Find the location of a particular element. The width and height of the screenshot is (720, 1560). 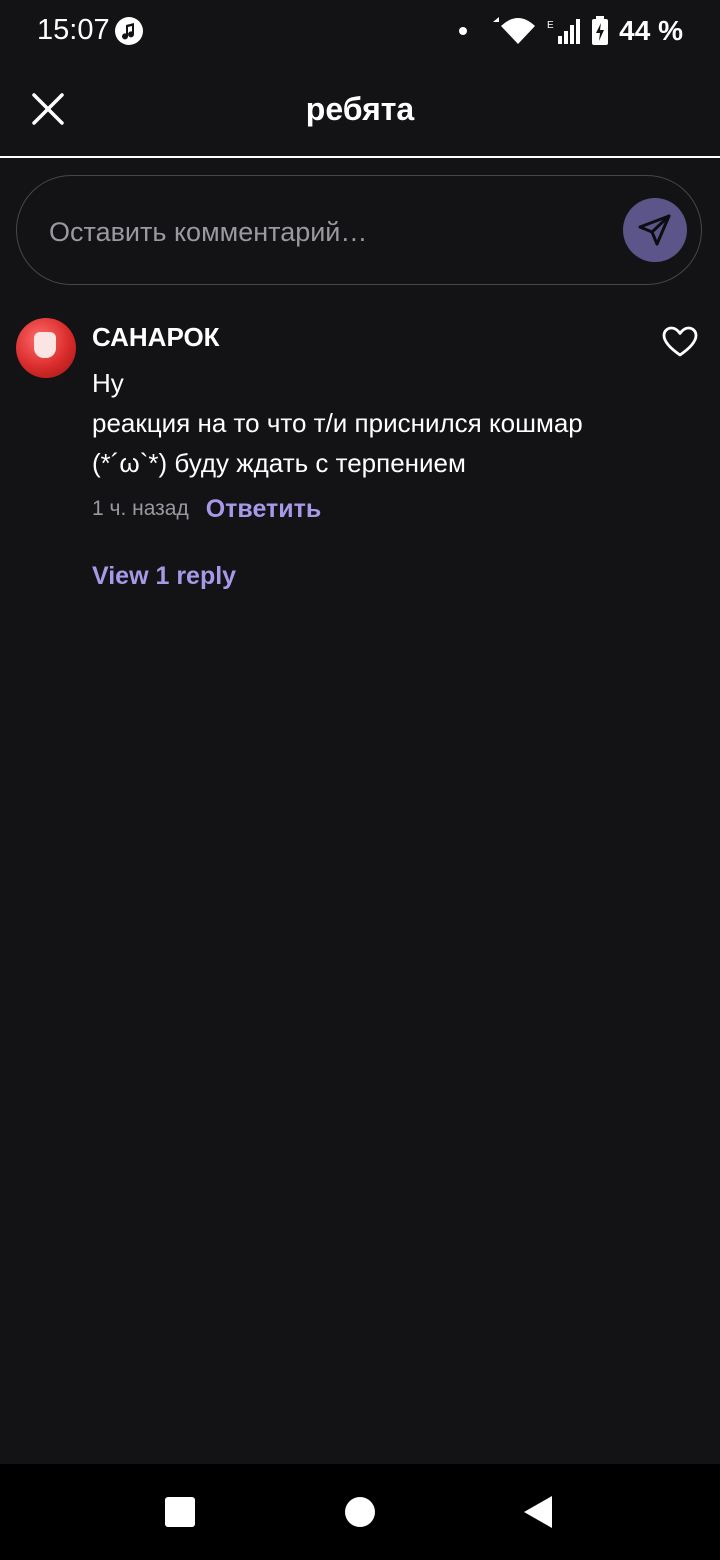

heart-icon is located at coordinates (680, 341).